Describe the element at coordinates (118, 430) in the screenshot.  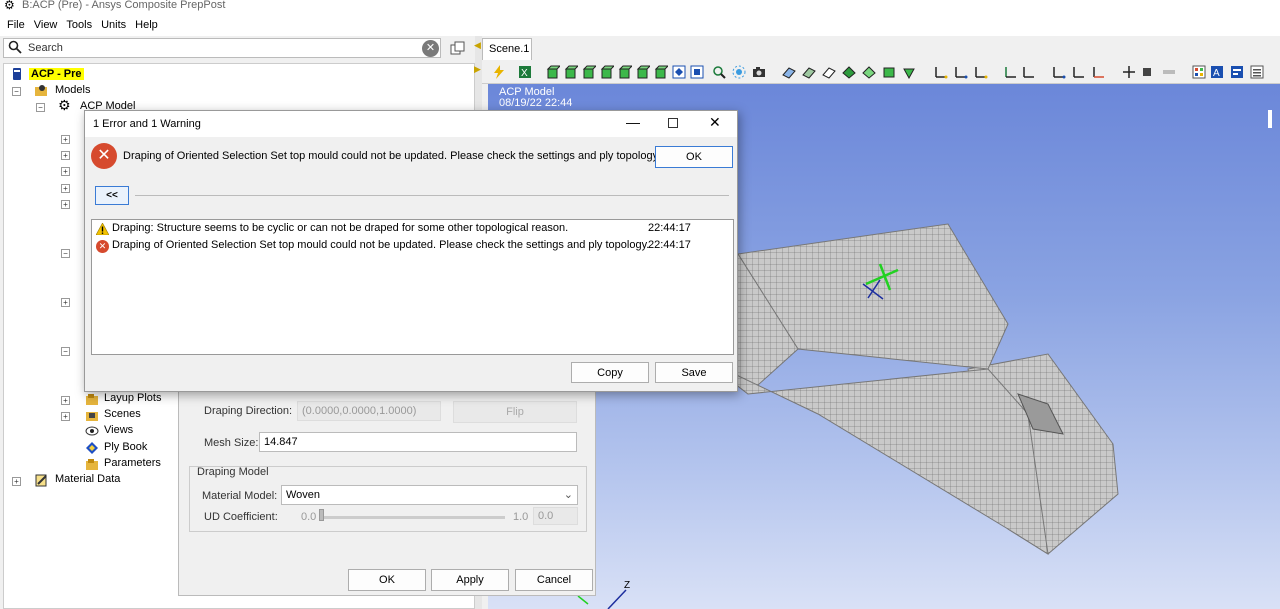
I see `tree-views: Views` at that location.